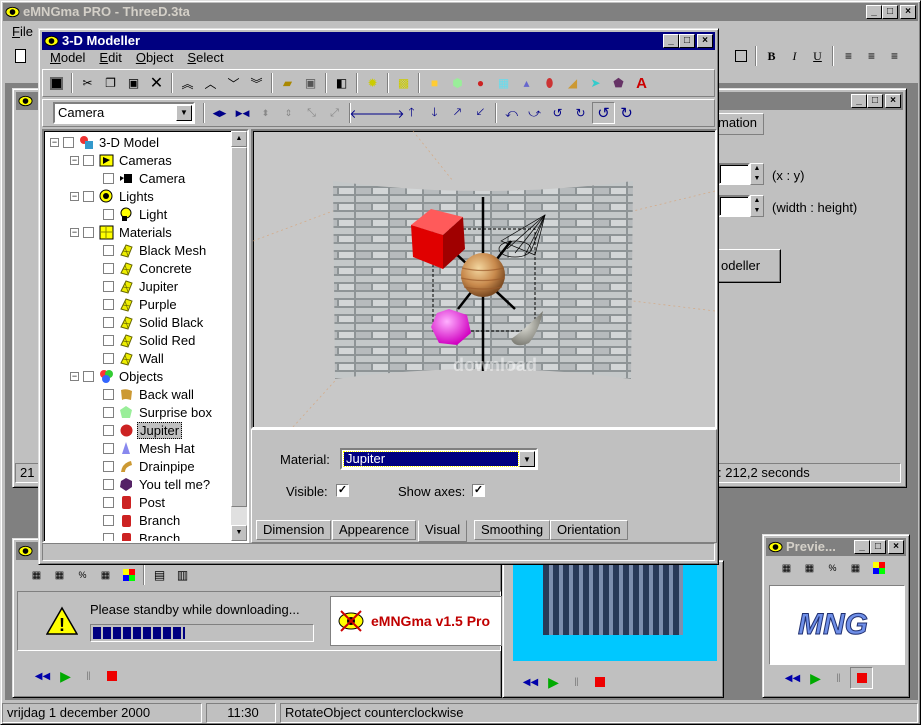 Image resolution: width=921 pixels, height=725 pixels. I want to click on raise-icon: ︽, so click(187, 83).